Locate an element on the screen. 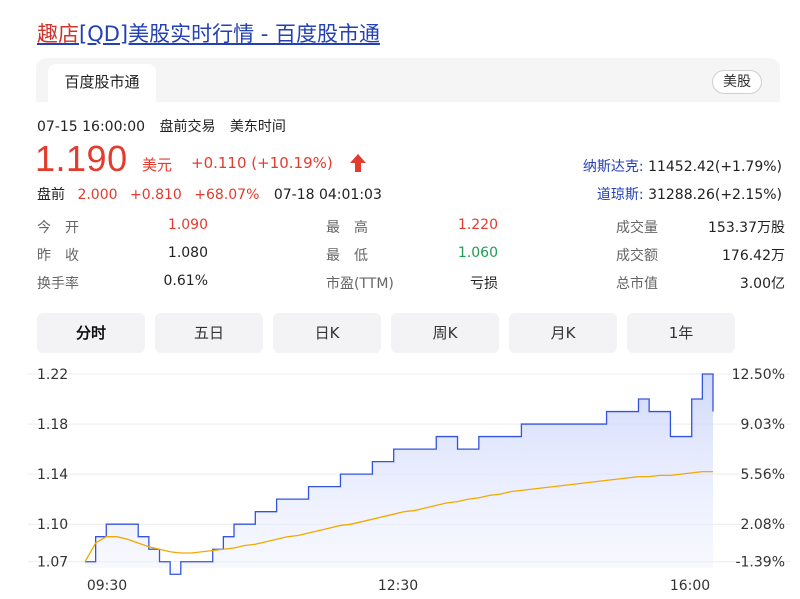 Image resolution: width=800 pixels, height=599 pixels. period-tab-intraday: 分时 is located at coordinates (91, 333).